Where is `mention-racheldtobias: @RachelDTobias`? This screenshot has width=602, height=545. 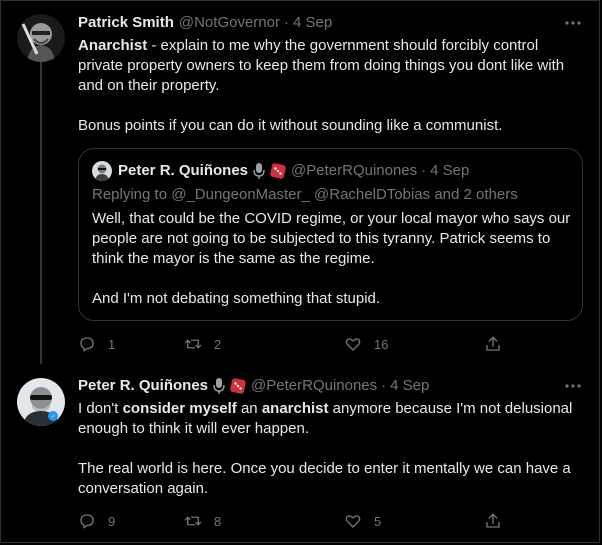
mention-racheldtobias: @RachelDTobias is located at coordinates (372, 194).